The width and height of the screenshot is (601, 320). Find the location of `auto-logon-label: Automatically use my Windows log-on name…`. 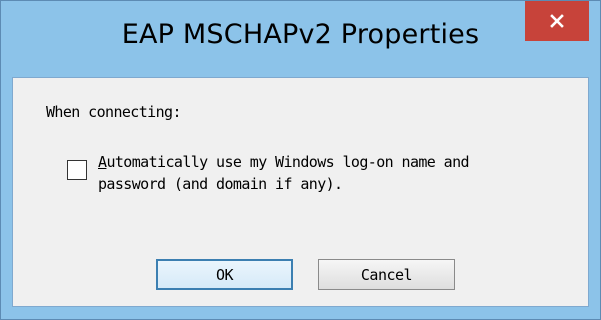

auto-logon-label: Automatically use my Windows log-on name… is located at coordinates (333, 173).